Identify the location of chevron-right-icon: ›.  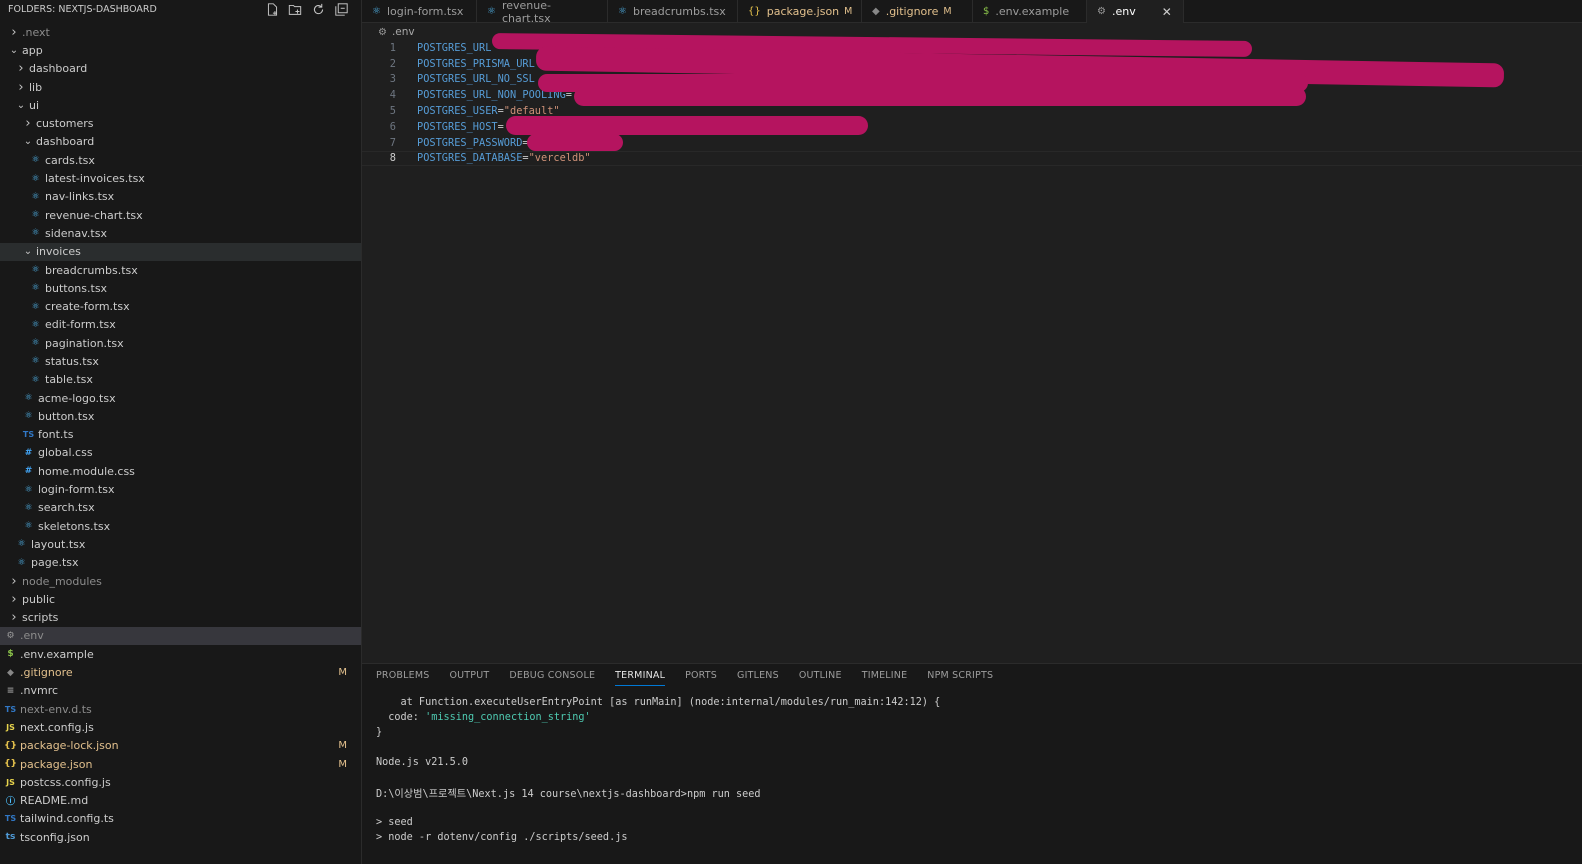
(28, 124).